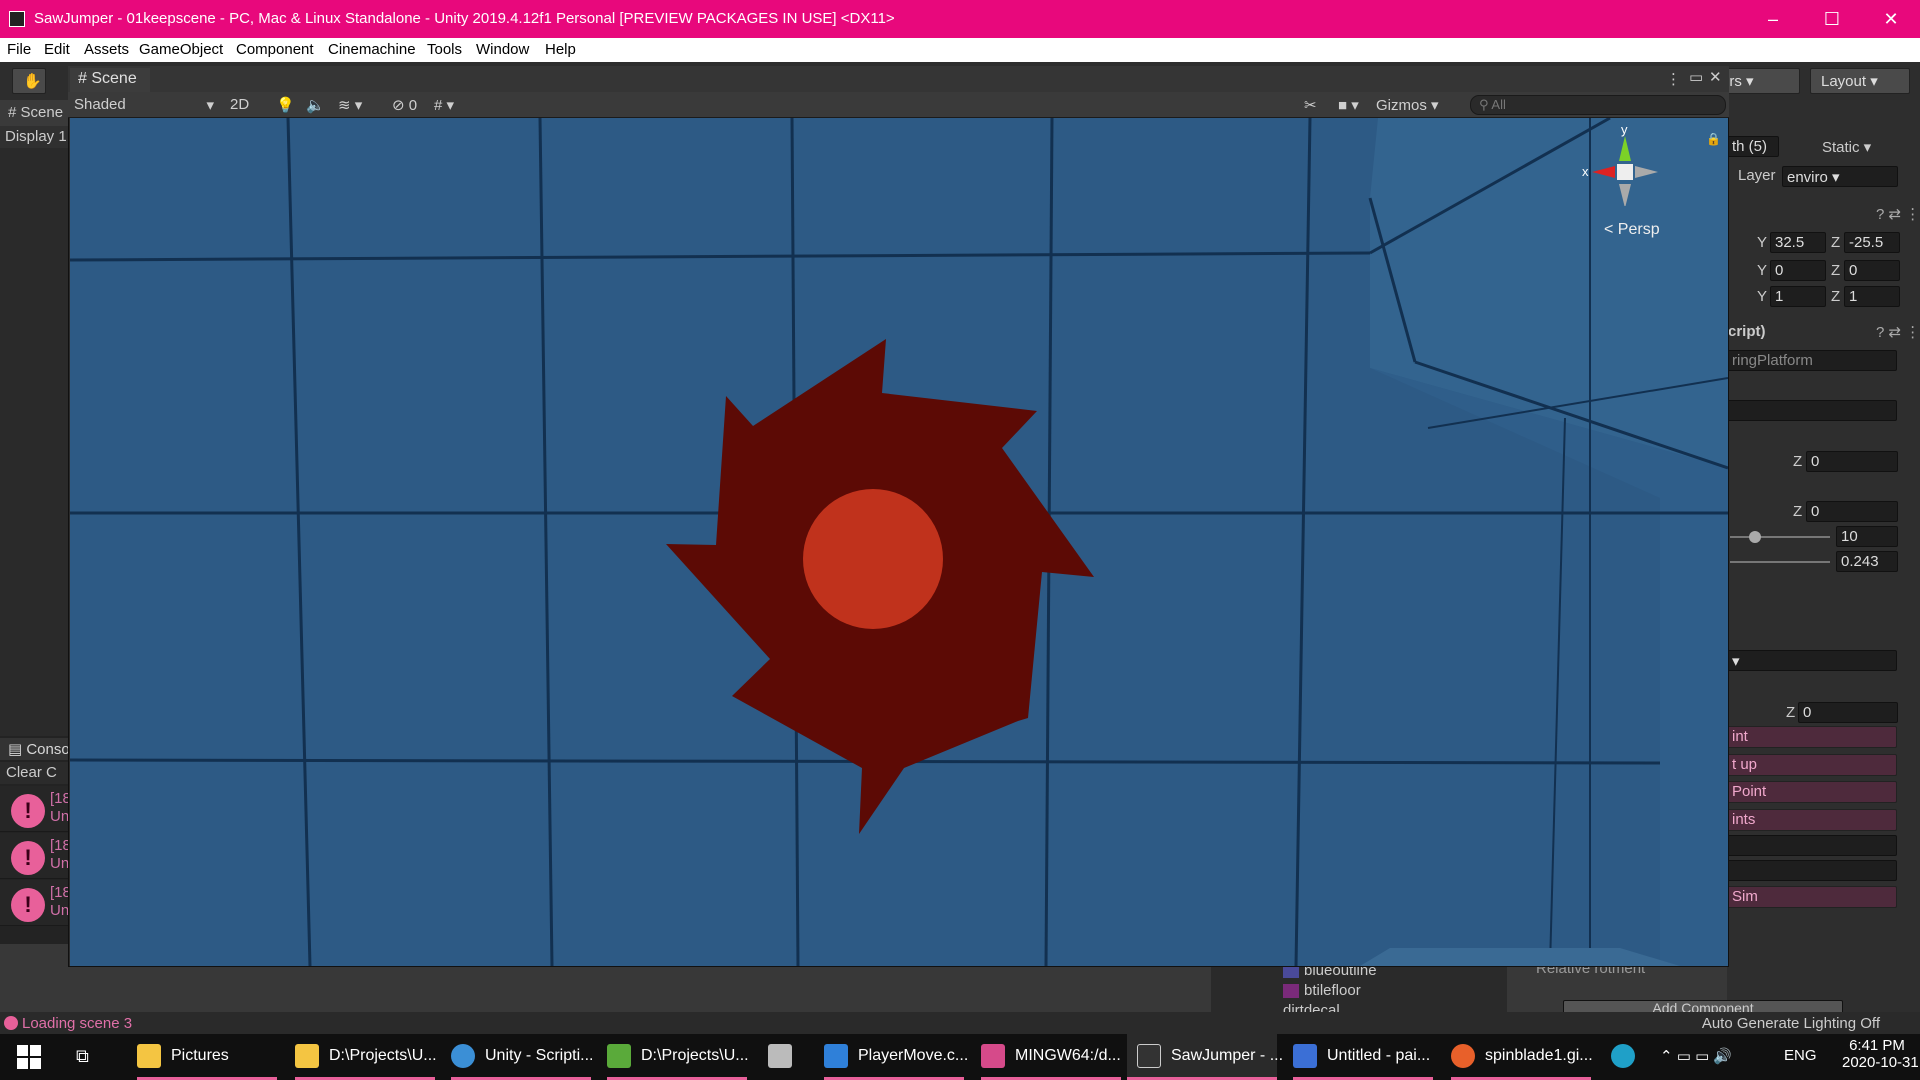  What do you see at coordinates (110, 80) in the screenshot?
I see `scene-tab: # Scene` at bounding box center [110, 80].